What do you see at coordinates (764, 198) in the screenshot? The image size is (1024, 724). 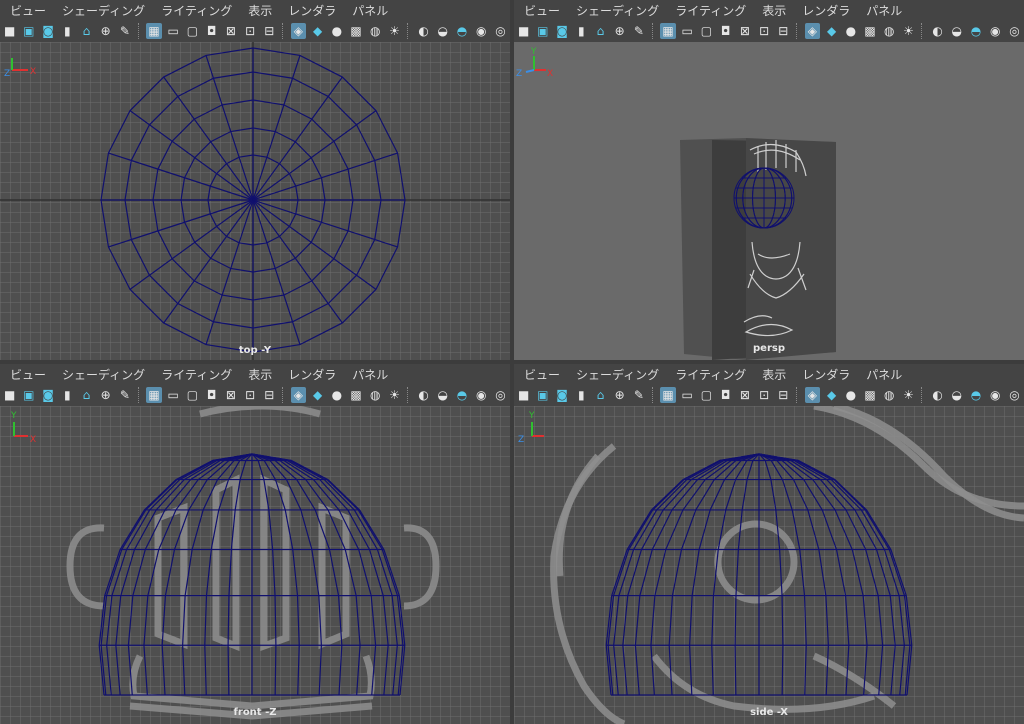 I see `sphere-wireframe-persp` at bounding box center [764, 198].